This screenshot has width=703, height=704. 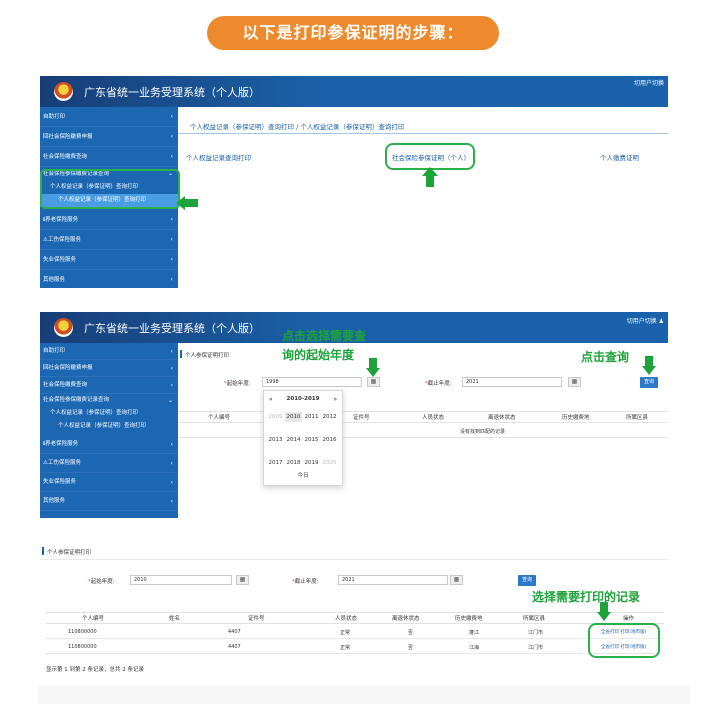 What do you see at coordinates (329, 417) in the screenshot?
I see `year-cell: 2012` at bounding box center [329, 417].